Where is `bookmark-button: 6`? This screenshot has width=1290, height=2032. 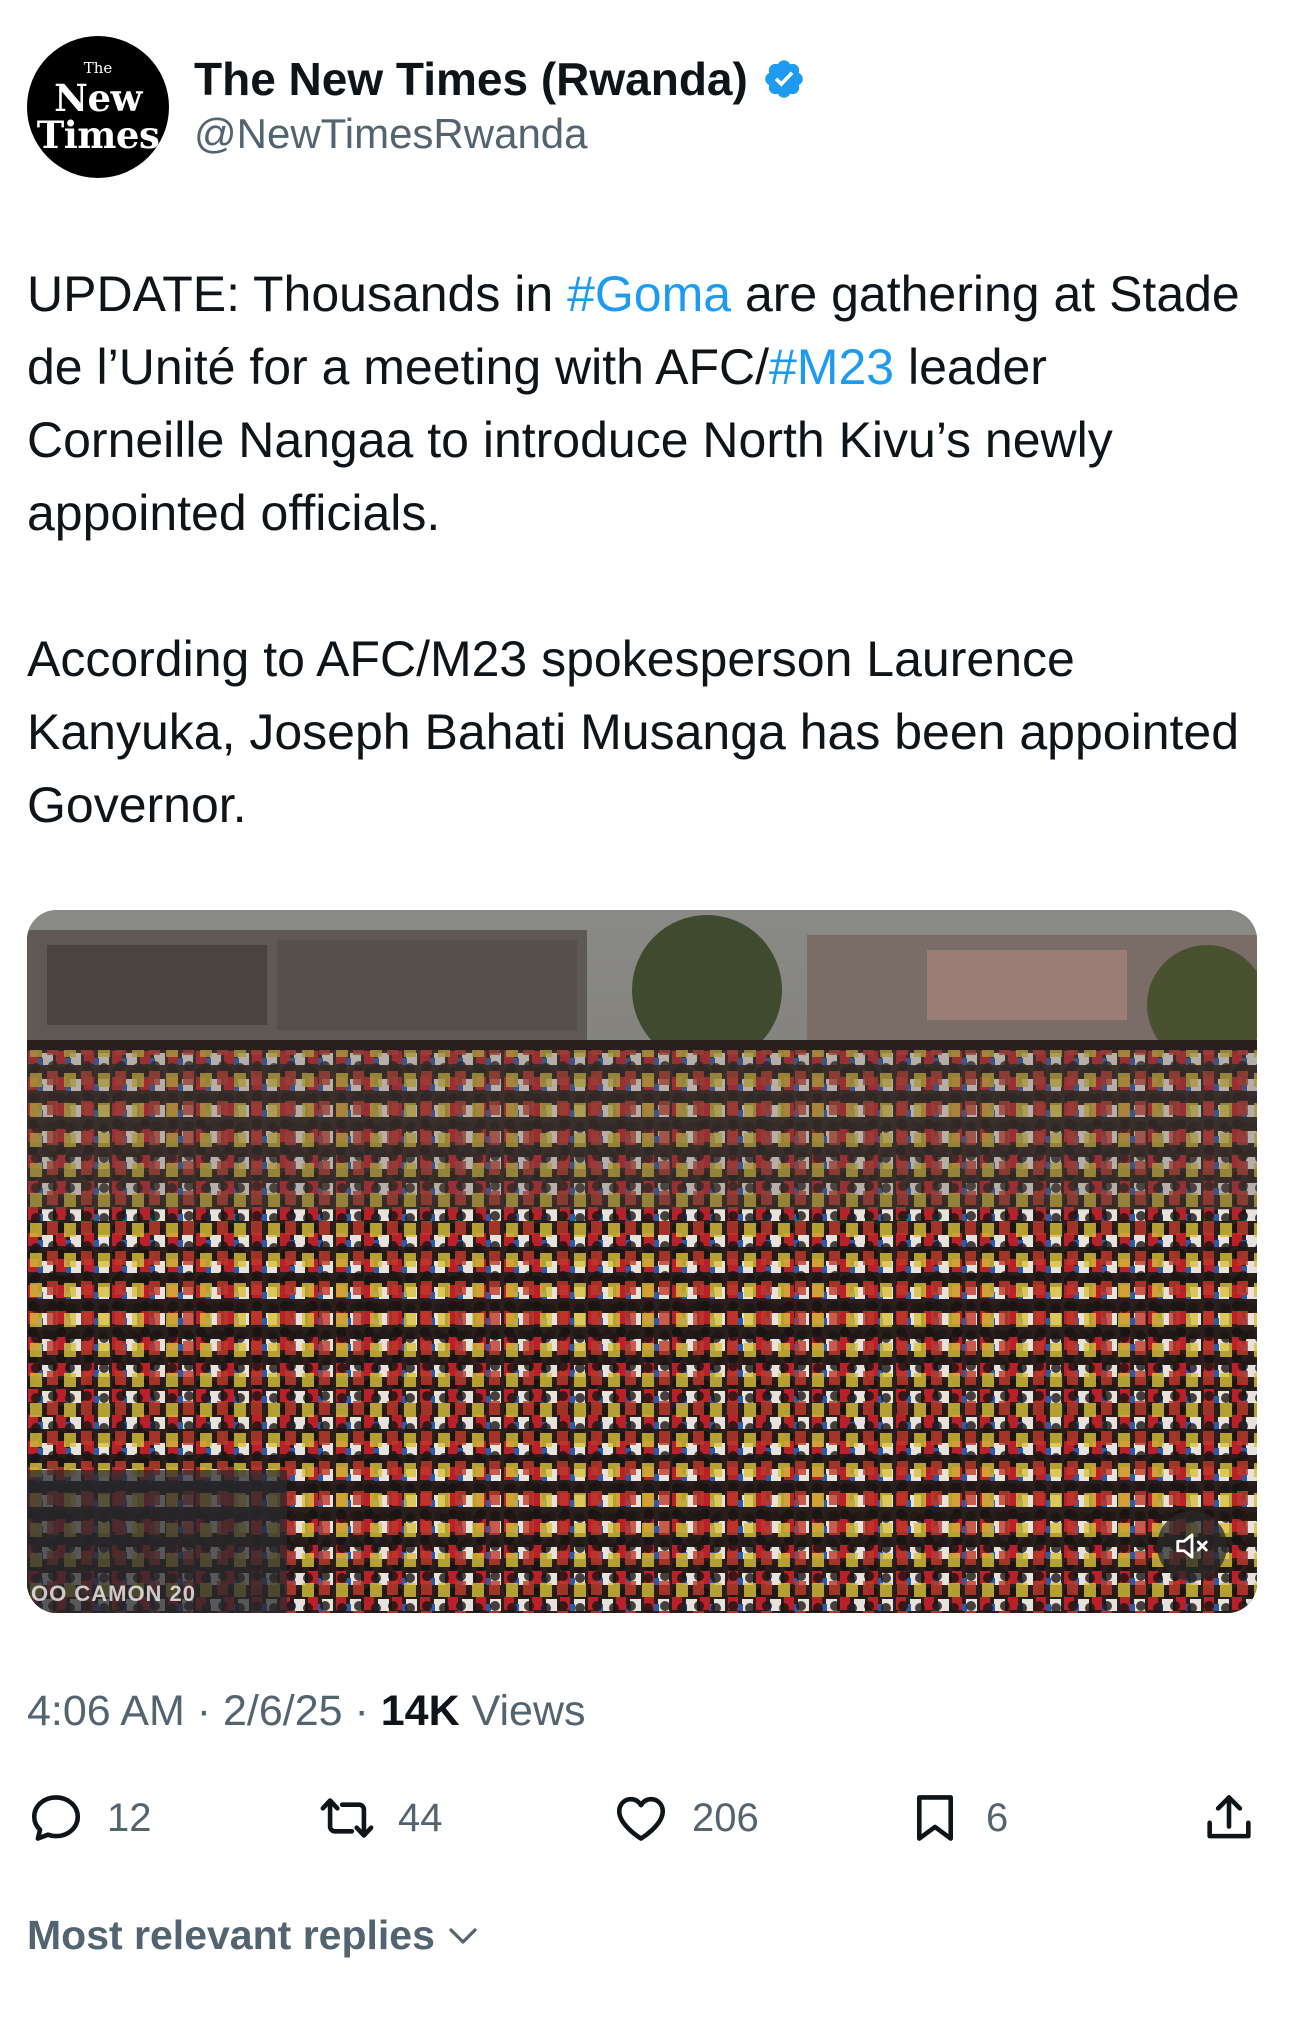 bookmark-button: 6 is located at coordinates (957, 1818).